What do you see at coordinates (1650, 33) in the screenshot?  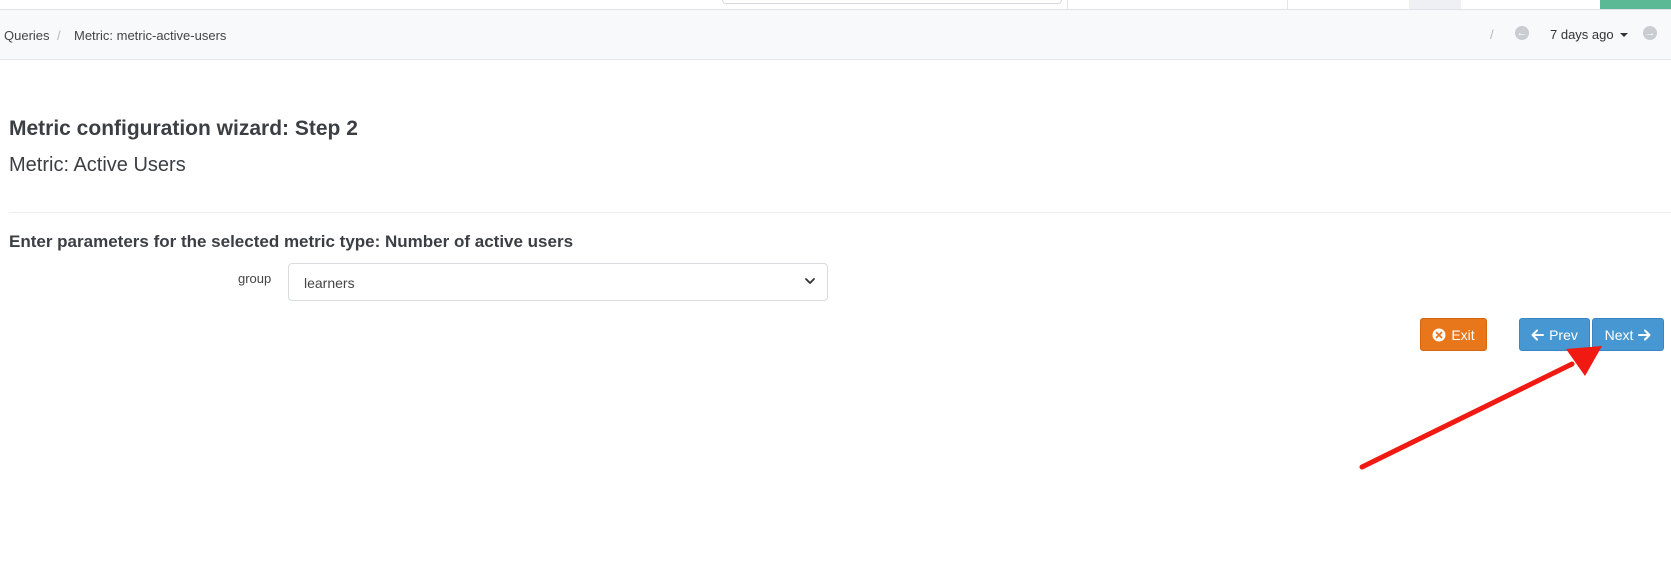 I see `circle-arrow-right-icon: →` at bounding box center [1650, 33].